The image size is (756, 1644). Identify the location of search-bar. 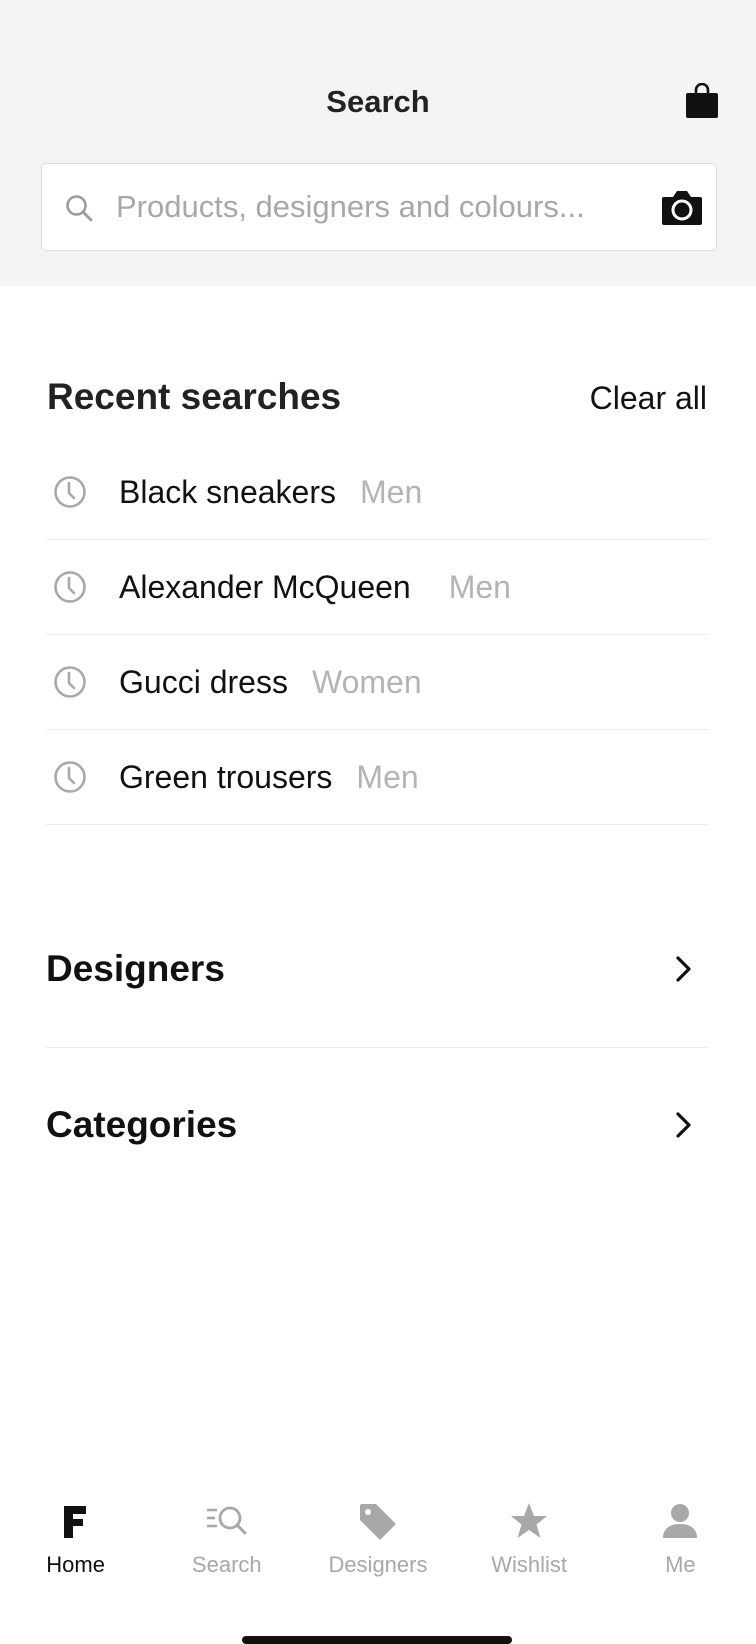
(379, 207).